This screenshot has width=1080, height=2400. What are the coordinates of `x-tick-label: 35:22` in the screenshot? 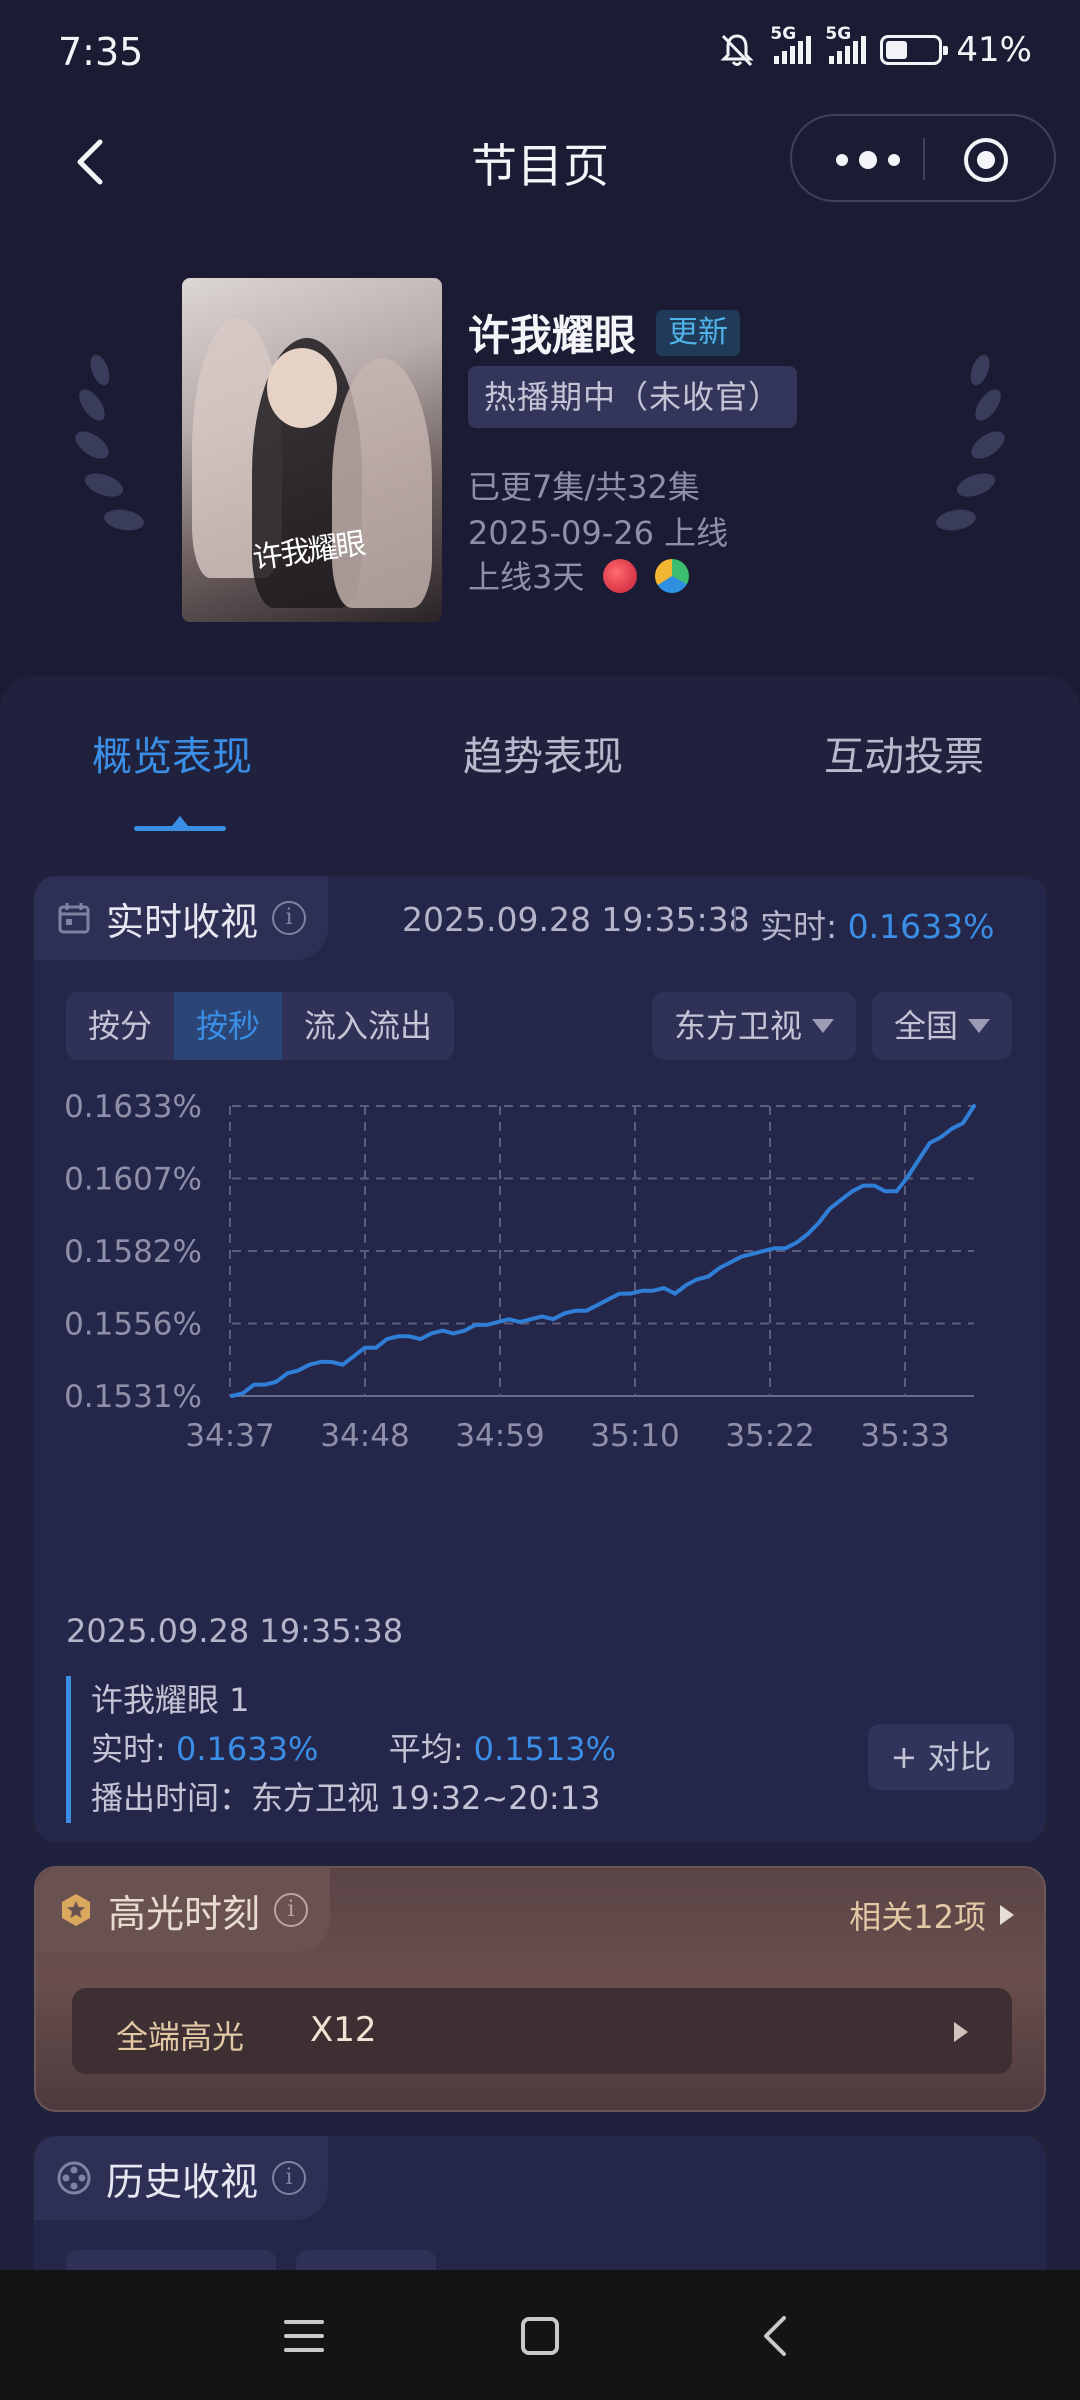 It's located at (769, 1436).